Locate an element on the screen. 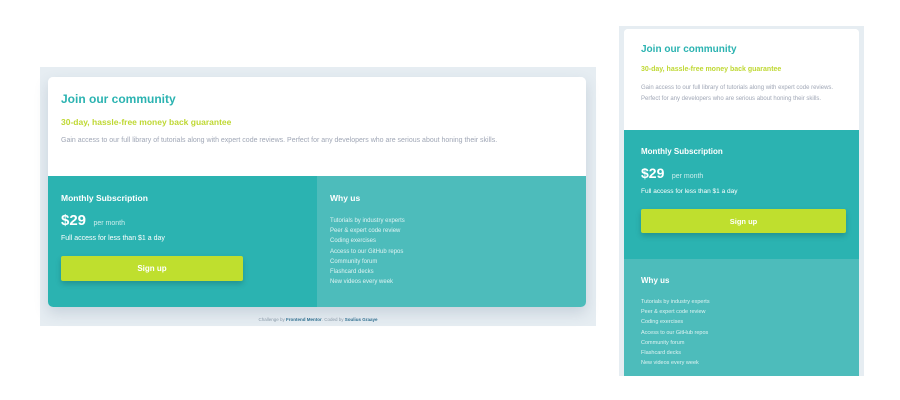  mobile-card-title: Join our community is located at coordinates (689, 49).